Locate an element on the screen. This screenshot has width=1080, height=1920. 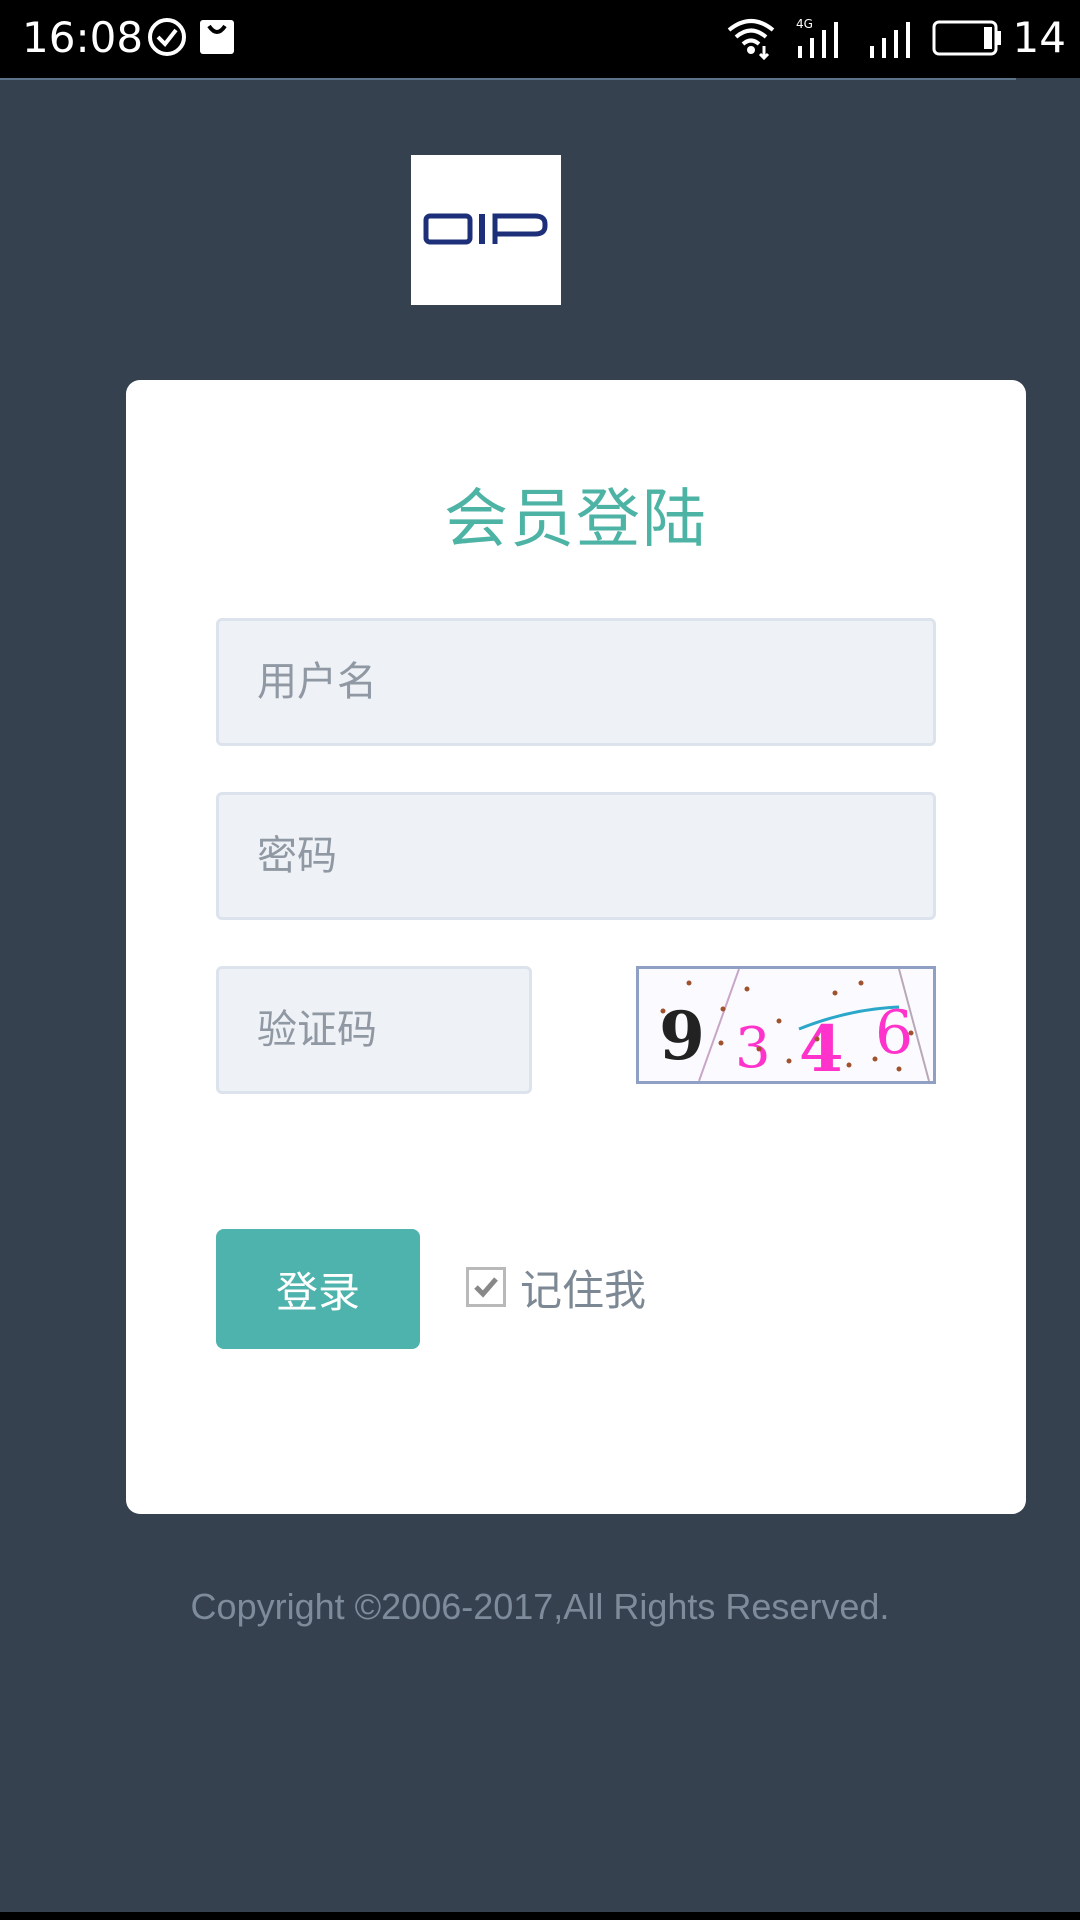
login-button: 登录 is located at coordinates (318, 1289).